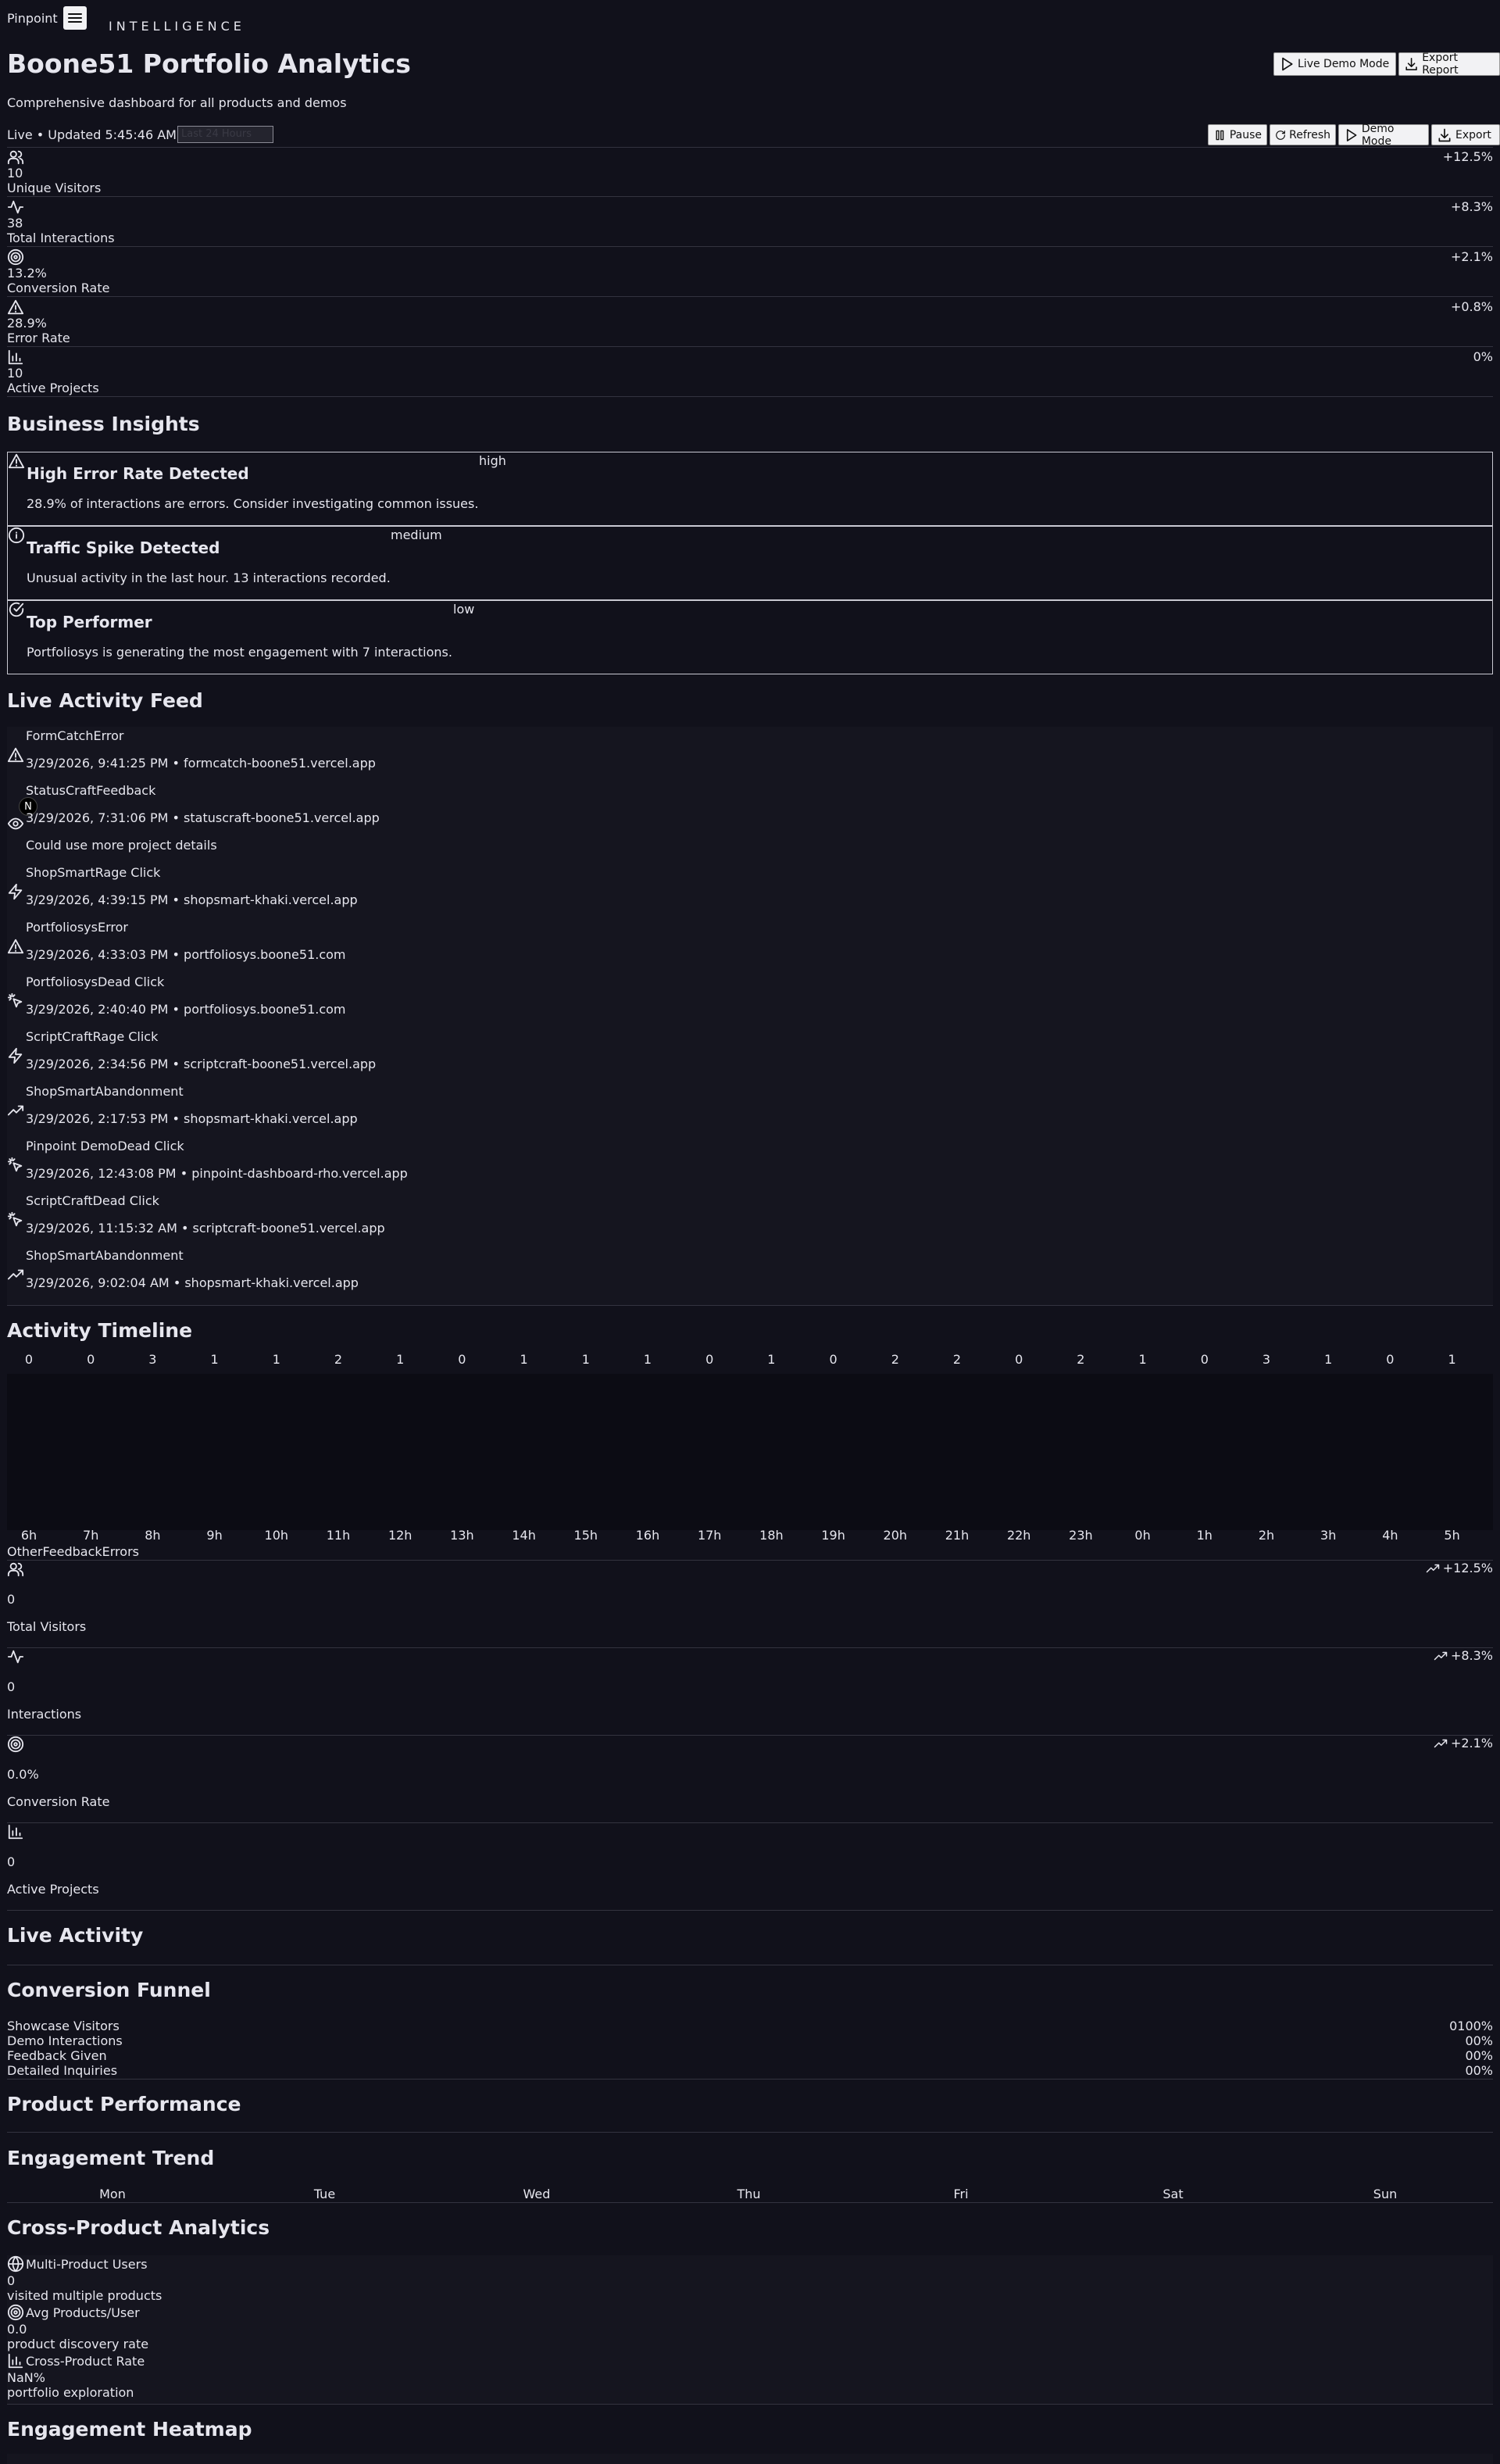  Describe the element at coordinates (585, 1535) in the screenshot. I see `timeline-hour-label: 15h` at that location.